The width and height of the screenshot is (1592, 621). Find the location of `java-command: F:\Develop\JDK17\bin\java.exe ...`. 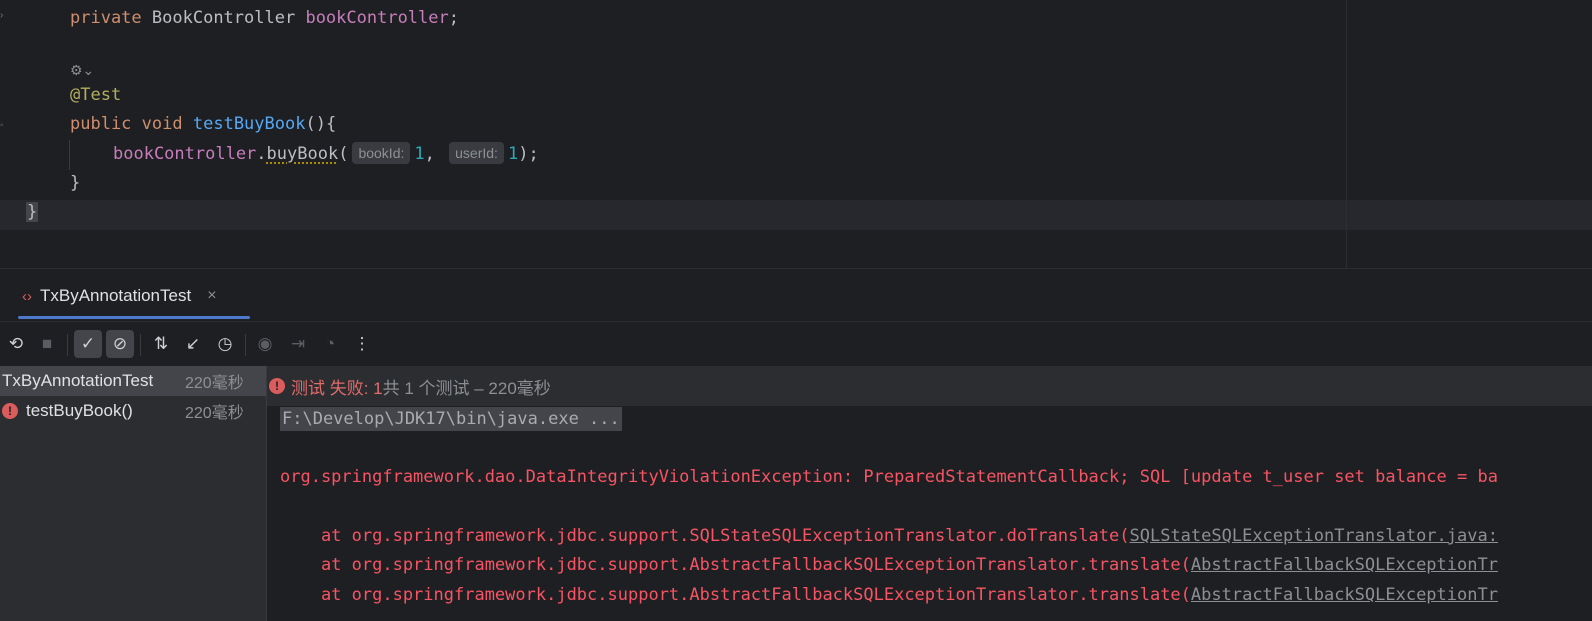

java-command: F:\Develop\JDK17\bin\java.exe ... is located at coordinates (451, 419).